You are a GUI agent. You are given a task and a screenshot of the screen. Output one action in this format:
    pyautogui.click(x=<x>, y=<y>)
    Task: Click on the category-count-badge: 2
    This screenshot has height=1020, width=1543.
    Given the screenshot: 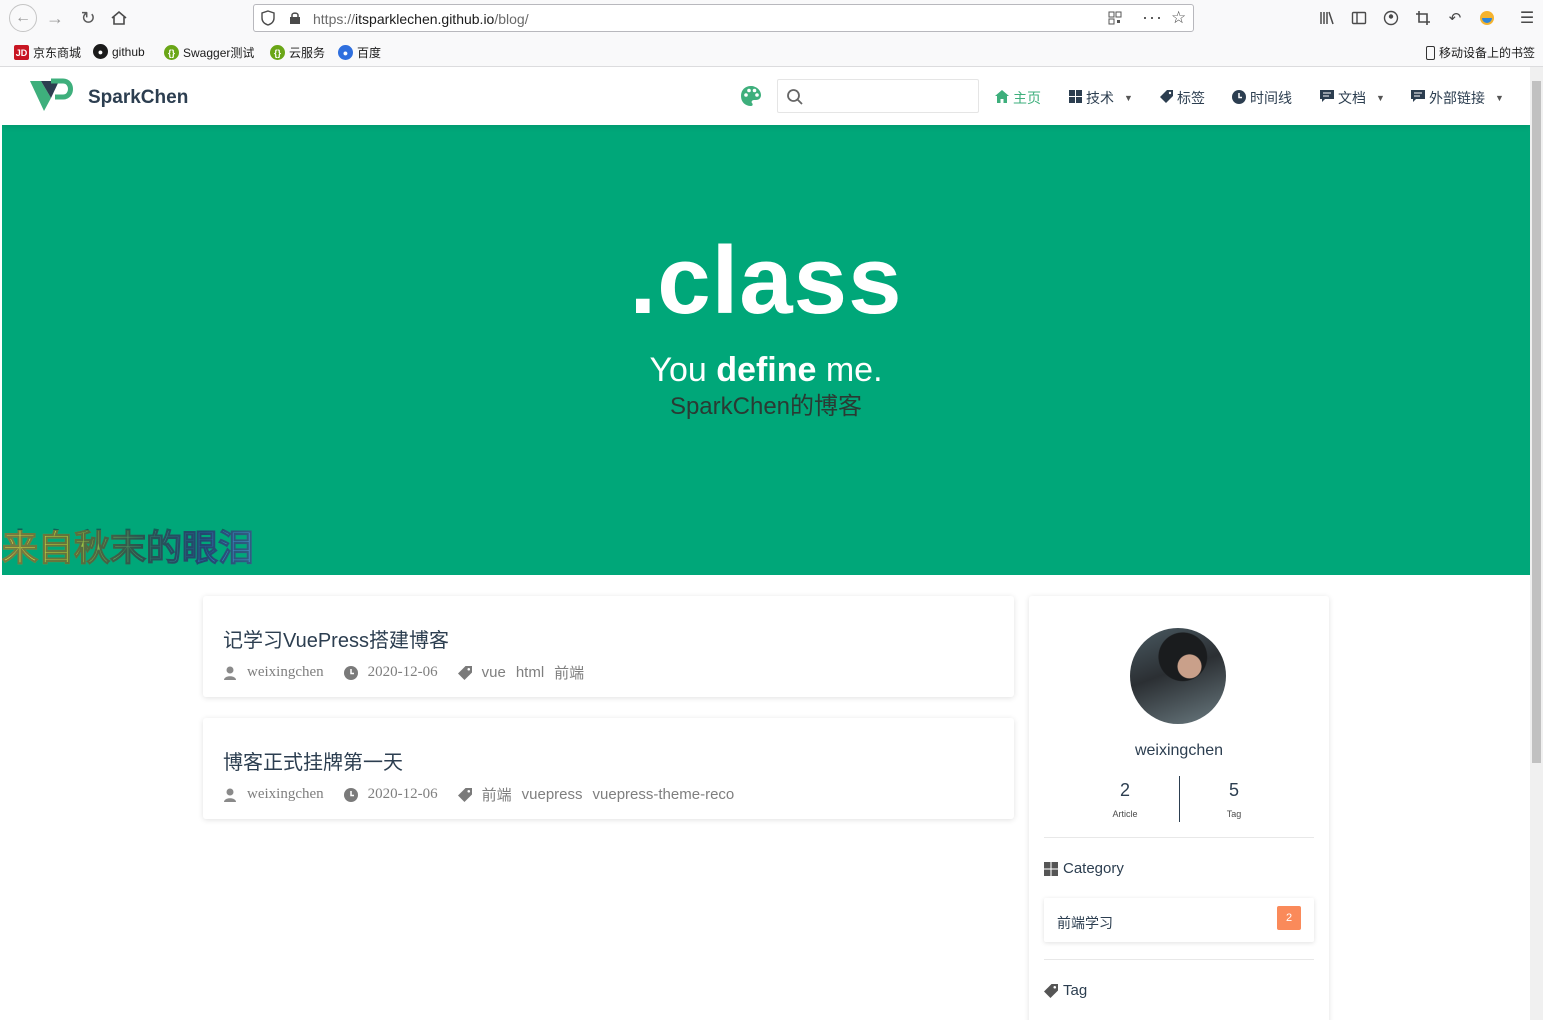 What is the action you would take?
    pyautogui.click(x=1289, y=918)
    